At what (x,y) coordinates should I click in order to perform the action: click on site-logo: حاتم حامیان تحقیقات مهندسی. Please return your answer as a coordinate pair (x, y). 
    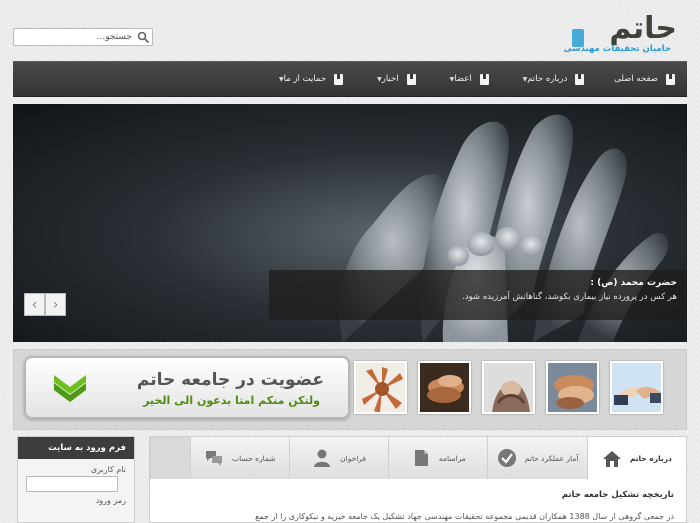
    Looking at the image, I should click on (609, 35).